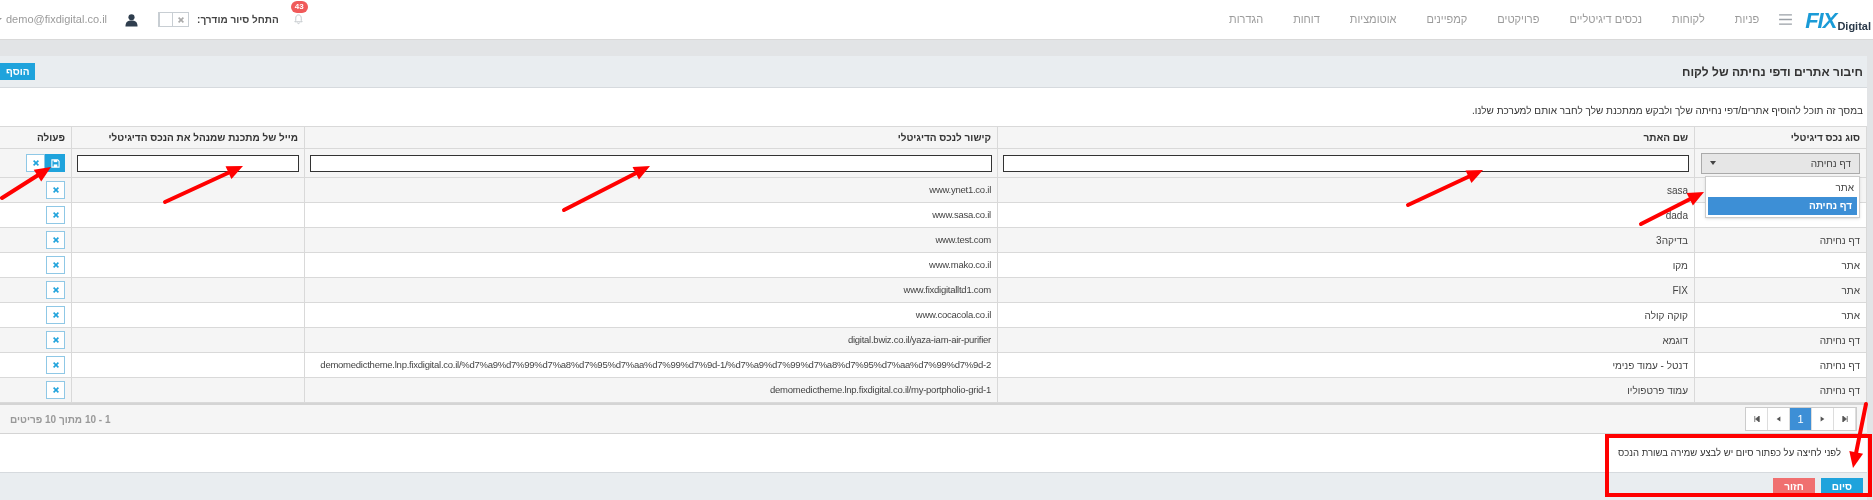 The image size is (1873, 500). I want to click on notification-badge: 43, so click(299, 6).